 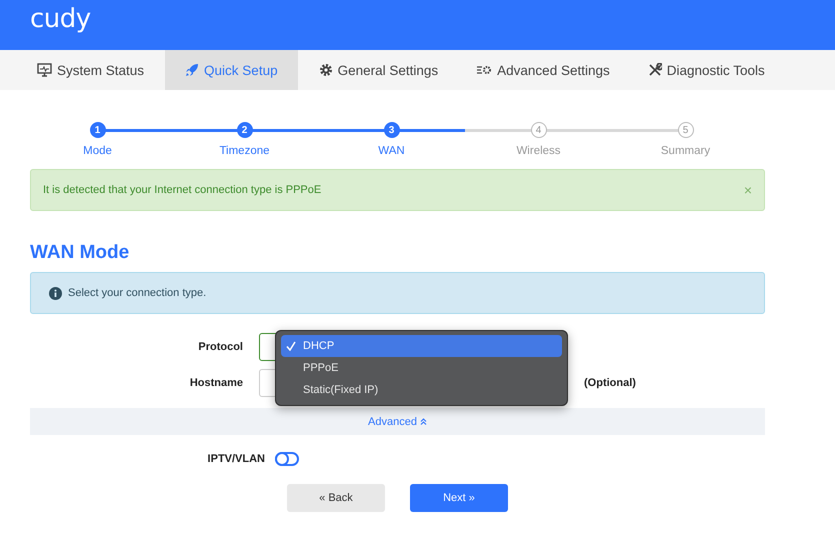 What do you see at coordinates (685, 151) in the screenshot?
I see `step-label: Summary` at bounding box center [685, 151].